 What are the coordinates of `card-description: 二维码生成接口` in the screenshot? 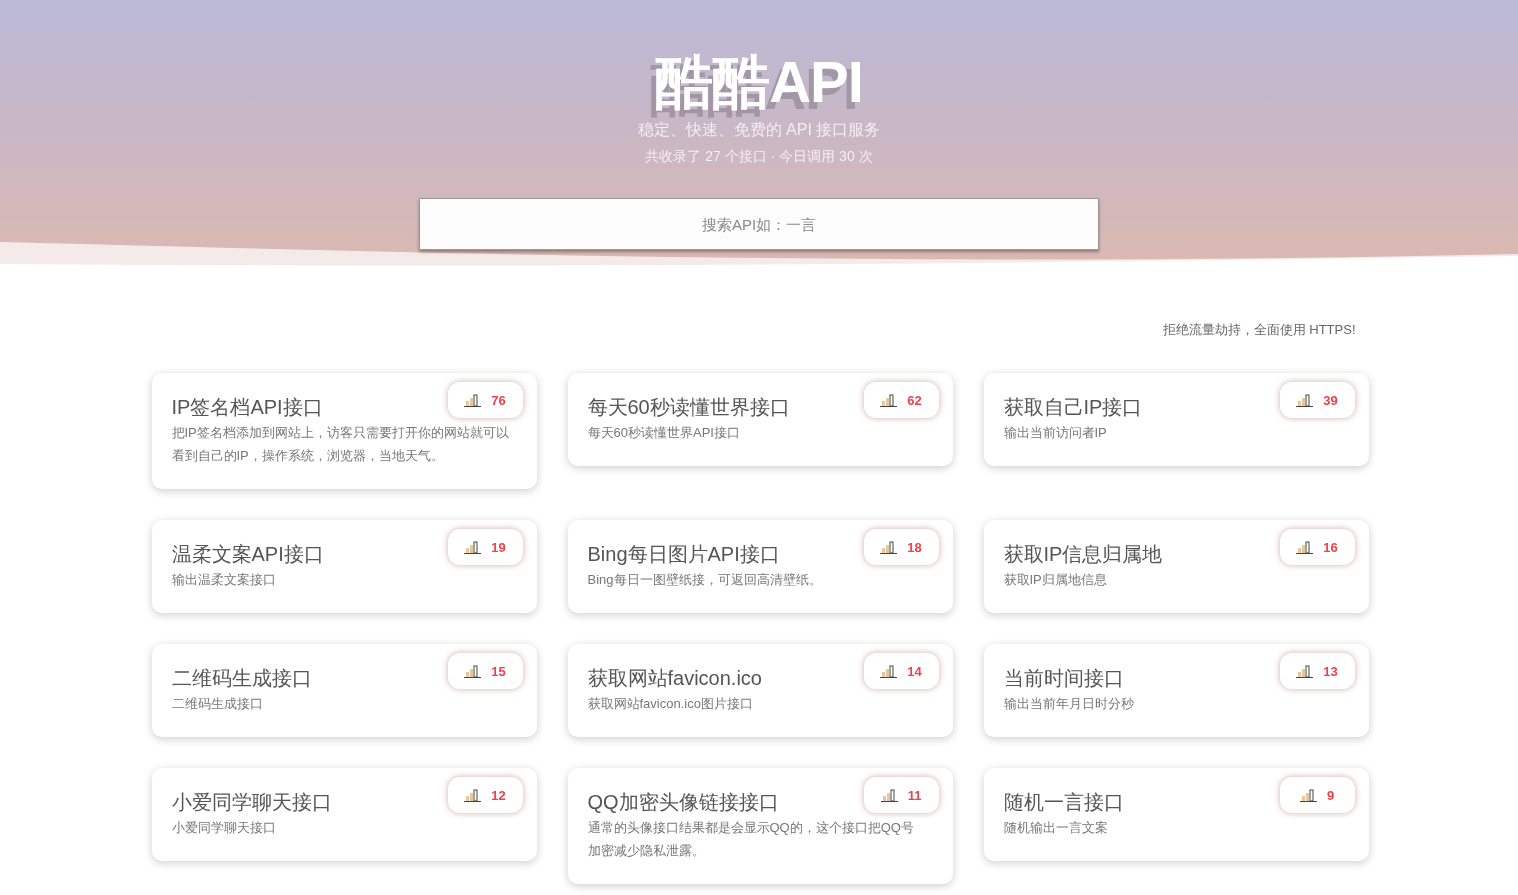 It's located at (217, 704).